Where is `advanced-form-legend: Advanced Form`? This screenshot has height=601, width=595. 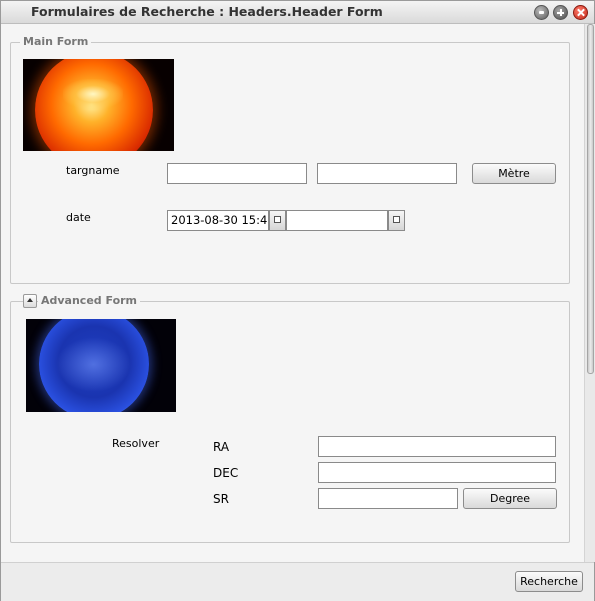
advanced-form-legend: Advanced Form is located at coordinates (89, 300).